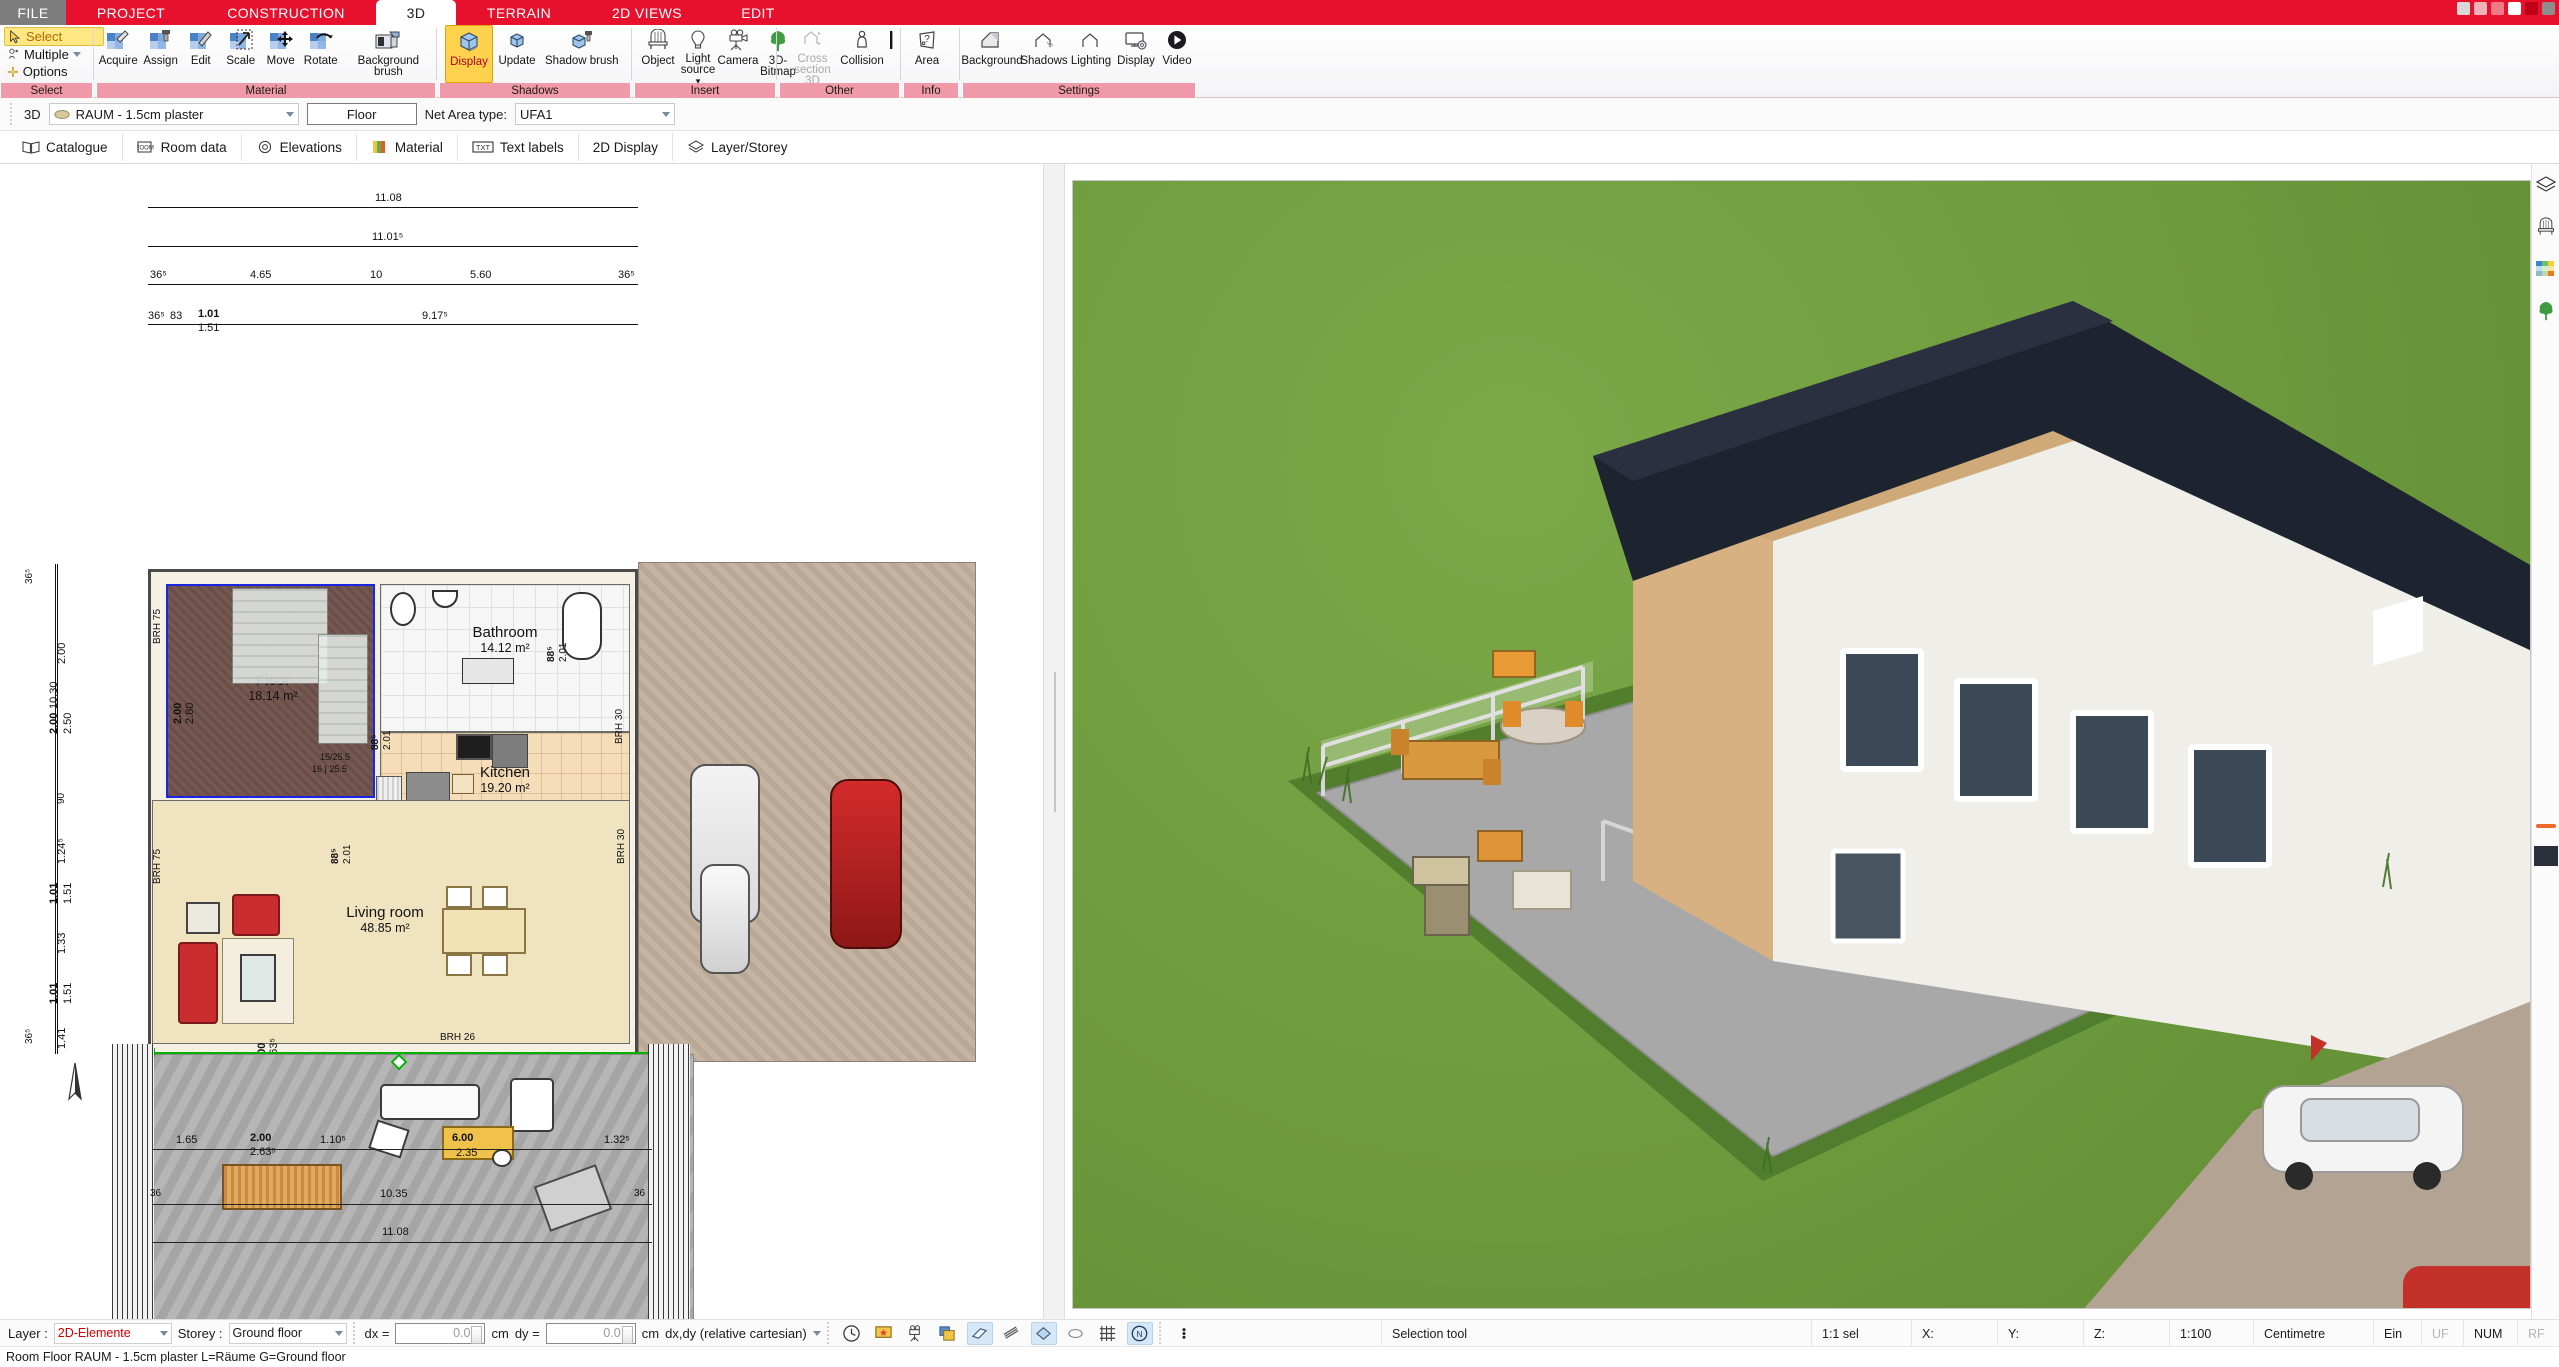  Describe the element at coordinates (388, 54) in the screenshot. I see `background-brush-button: Background brush` at that location.